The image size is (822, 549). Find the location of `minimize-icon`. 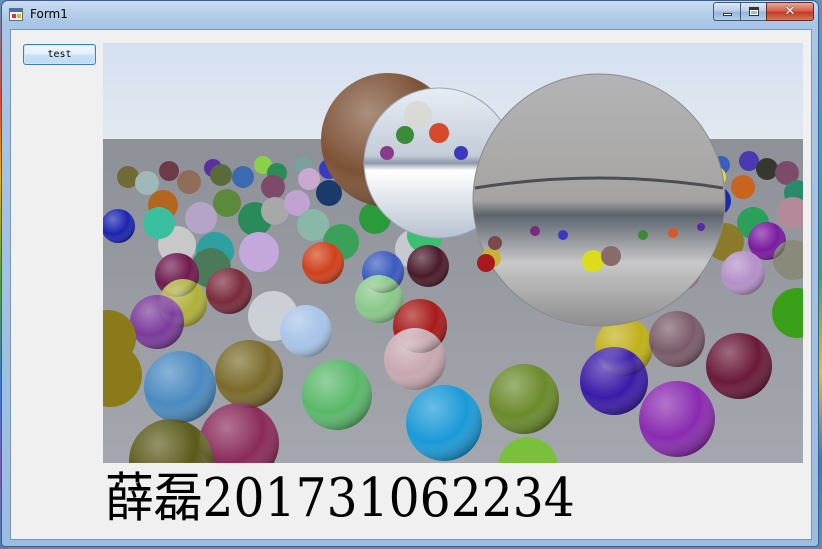

minimize-icon is located at coordinates (727, 14).